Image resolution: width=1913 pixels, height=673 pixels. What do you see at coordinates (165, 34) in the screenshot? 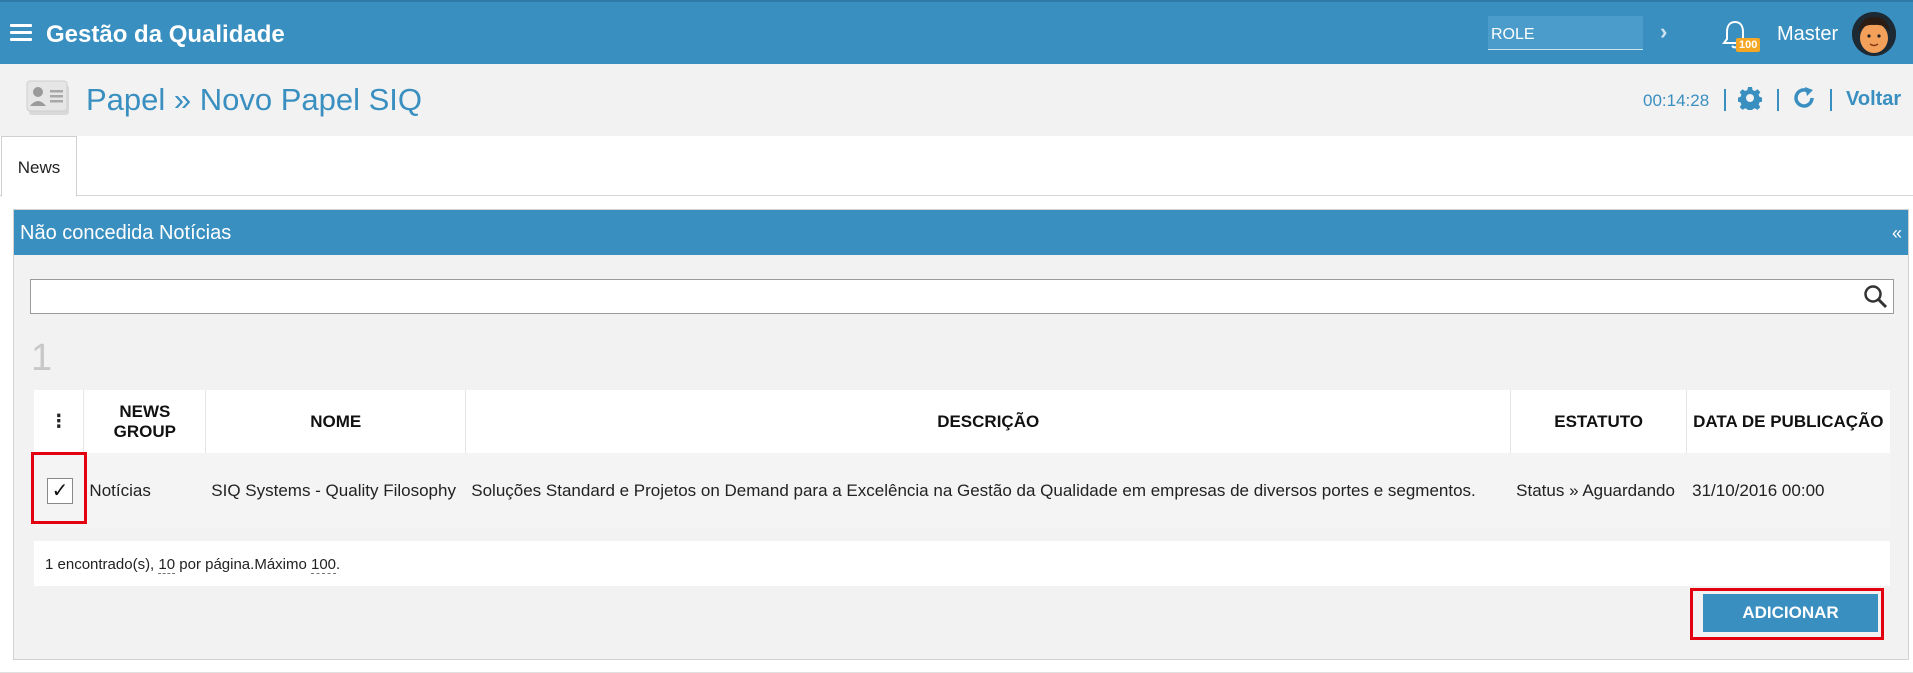
I see `app-title: Gestão da Qualidade` at bounding box center [165, 34].